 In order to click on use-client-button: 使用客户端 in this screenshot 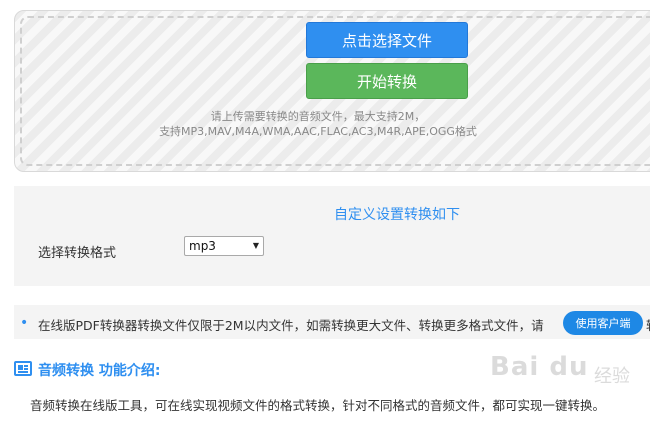, I will do `click(603, 323)`.